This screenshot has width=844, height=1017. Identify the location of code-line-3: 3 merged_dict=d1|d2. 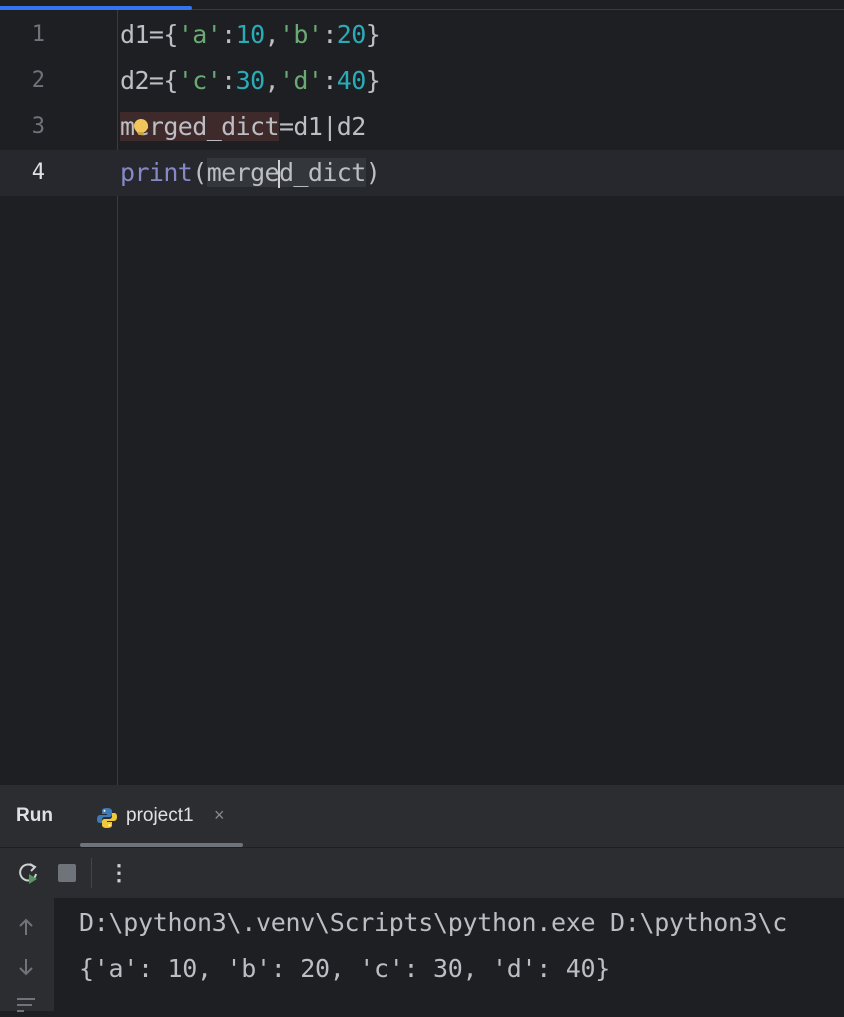
(422, 127).